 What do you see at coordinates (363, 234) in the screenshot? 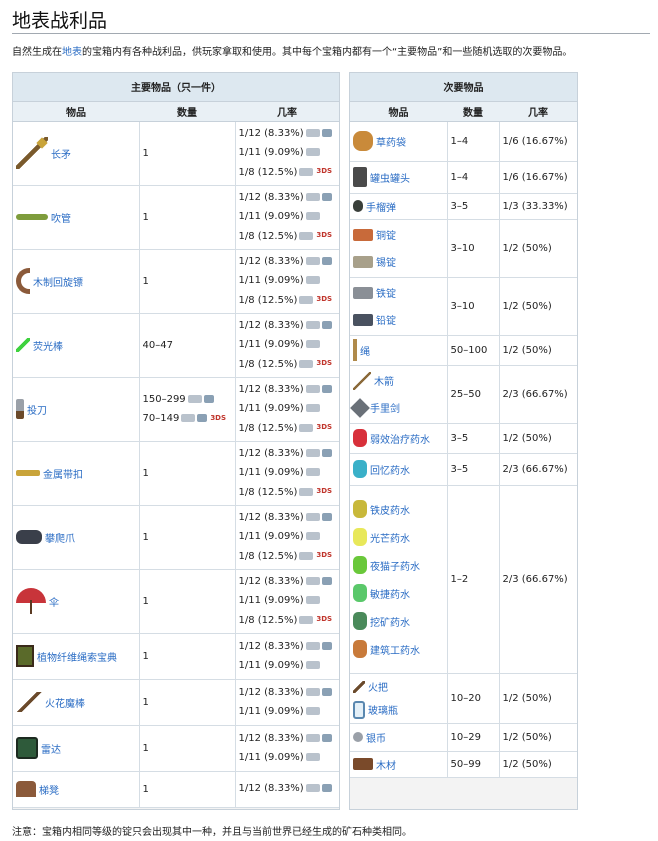
I see `copper-bar-icon` at bounding box center [363, 234].